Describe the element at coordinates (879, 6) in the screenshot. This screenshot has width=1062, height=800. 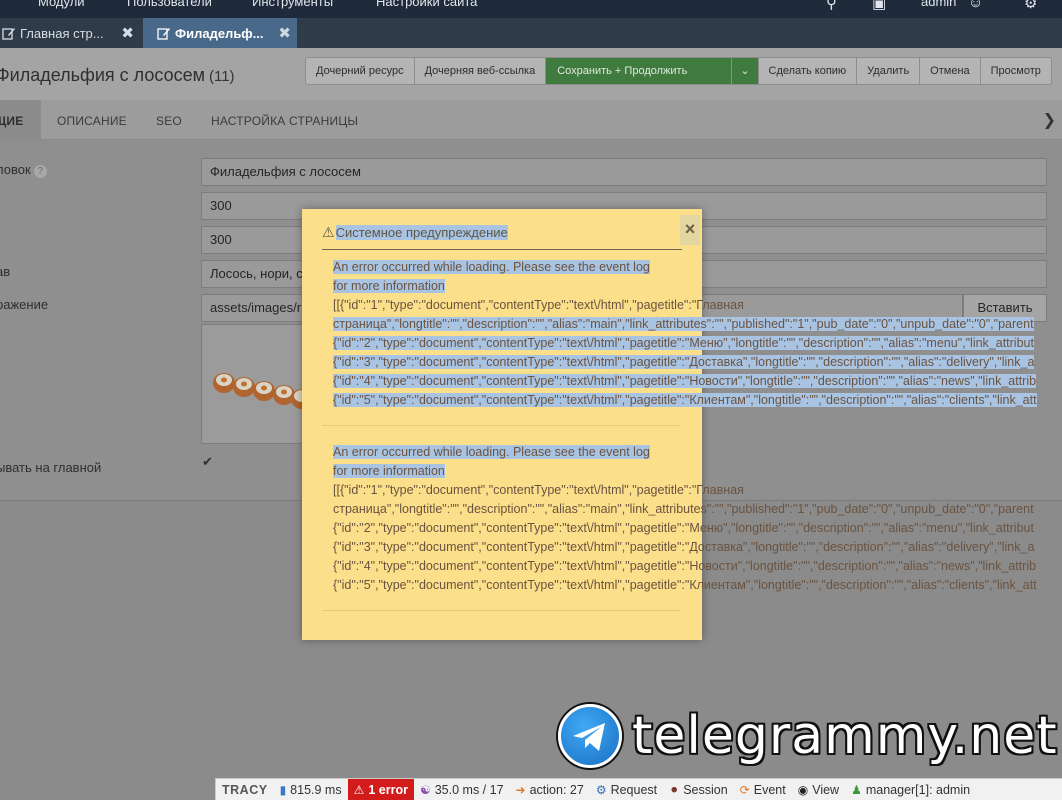
I see `monitor-icon: ▣` at that location.